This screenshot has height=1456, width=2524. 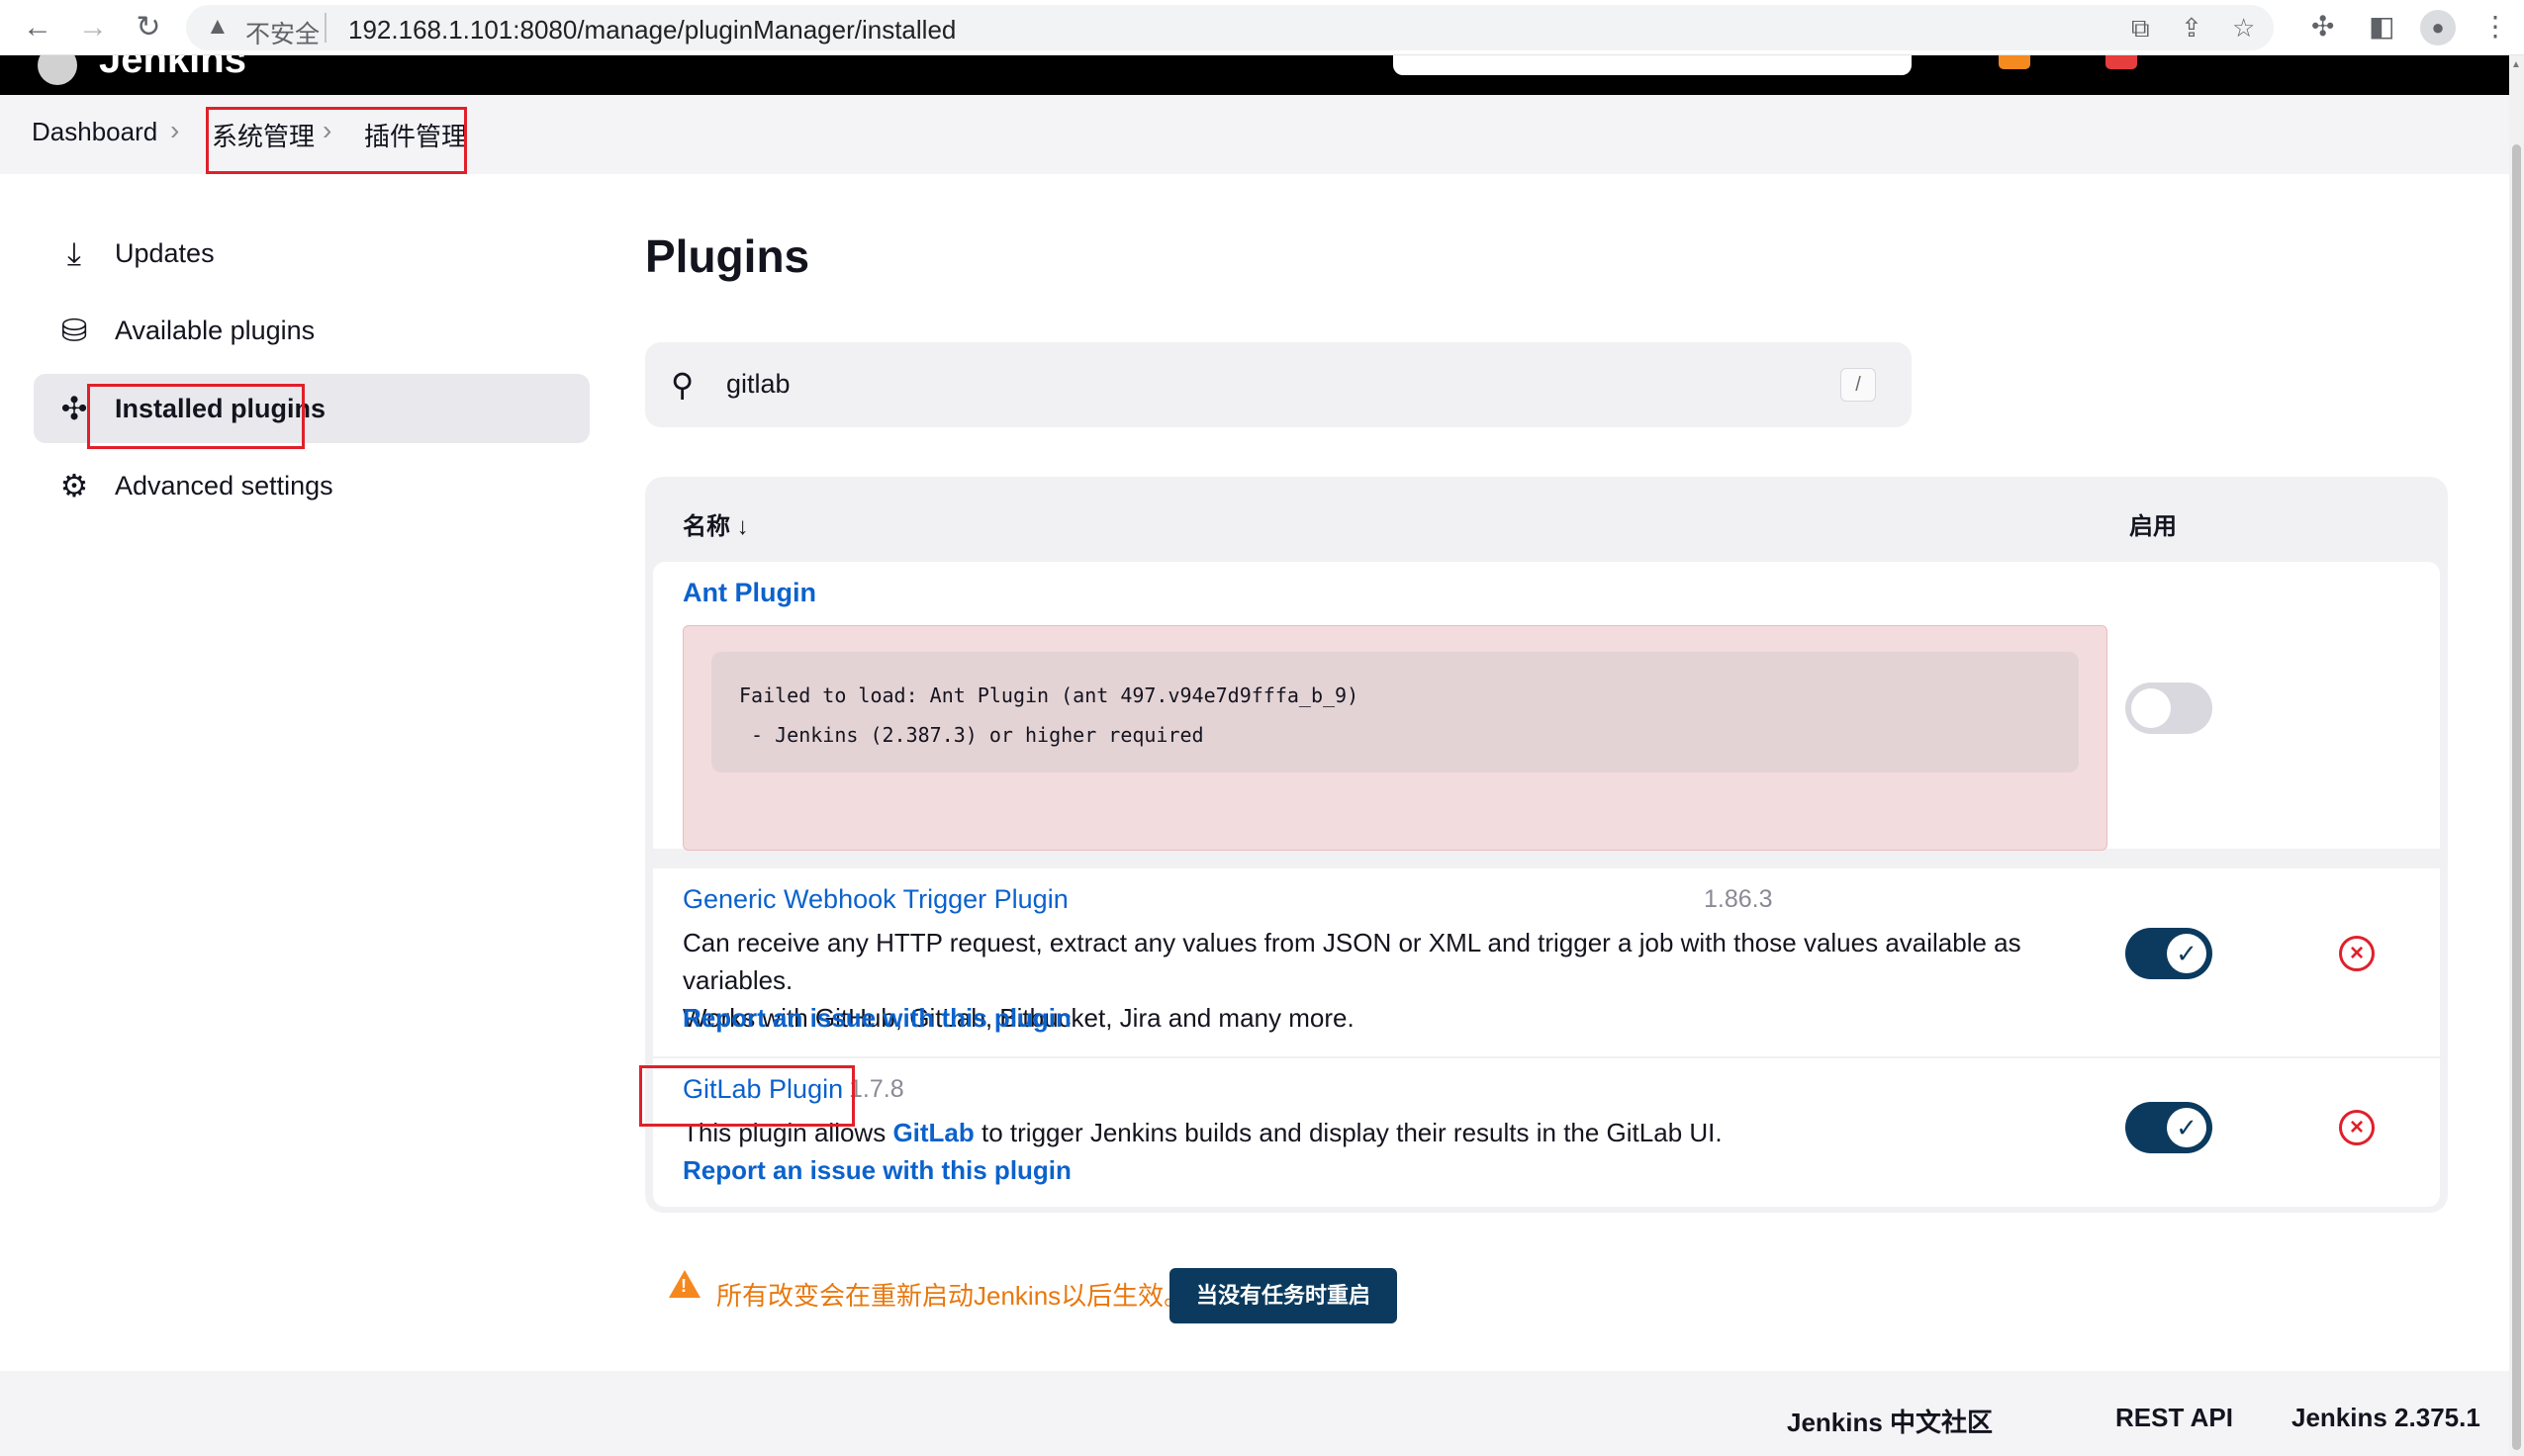 What do you see at coordinates (218, 27) in the screenshot?
I see `warning-icon: ▲` at bounding box center [218, 27].